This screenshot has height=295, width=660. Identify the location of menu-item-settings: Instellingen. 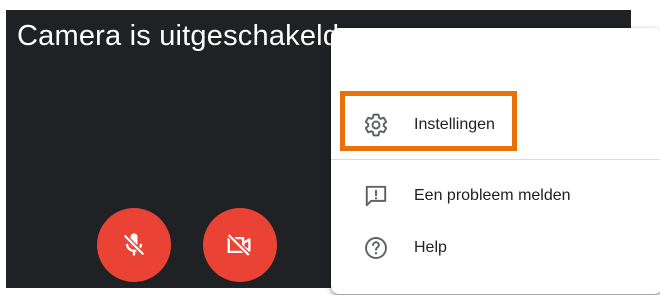
(495, 125).